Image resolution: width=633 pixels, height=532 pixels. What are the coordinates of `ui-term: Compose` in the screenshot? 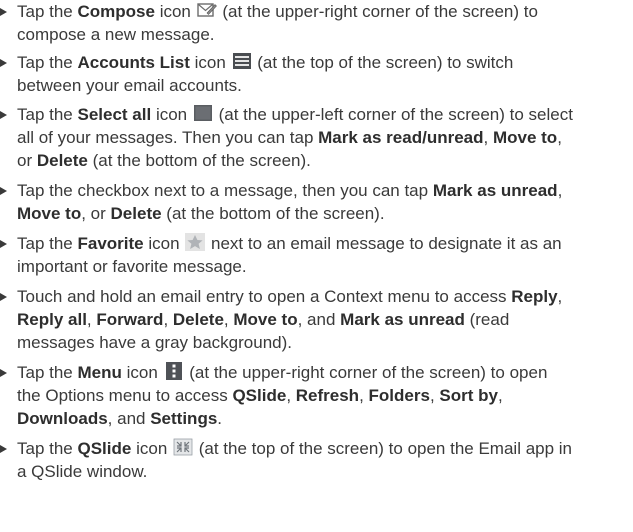 It's located at (116, 11).